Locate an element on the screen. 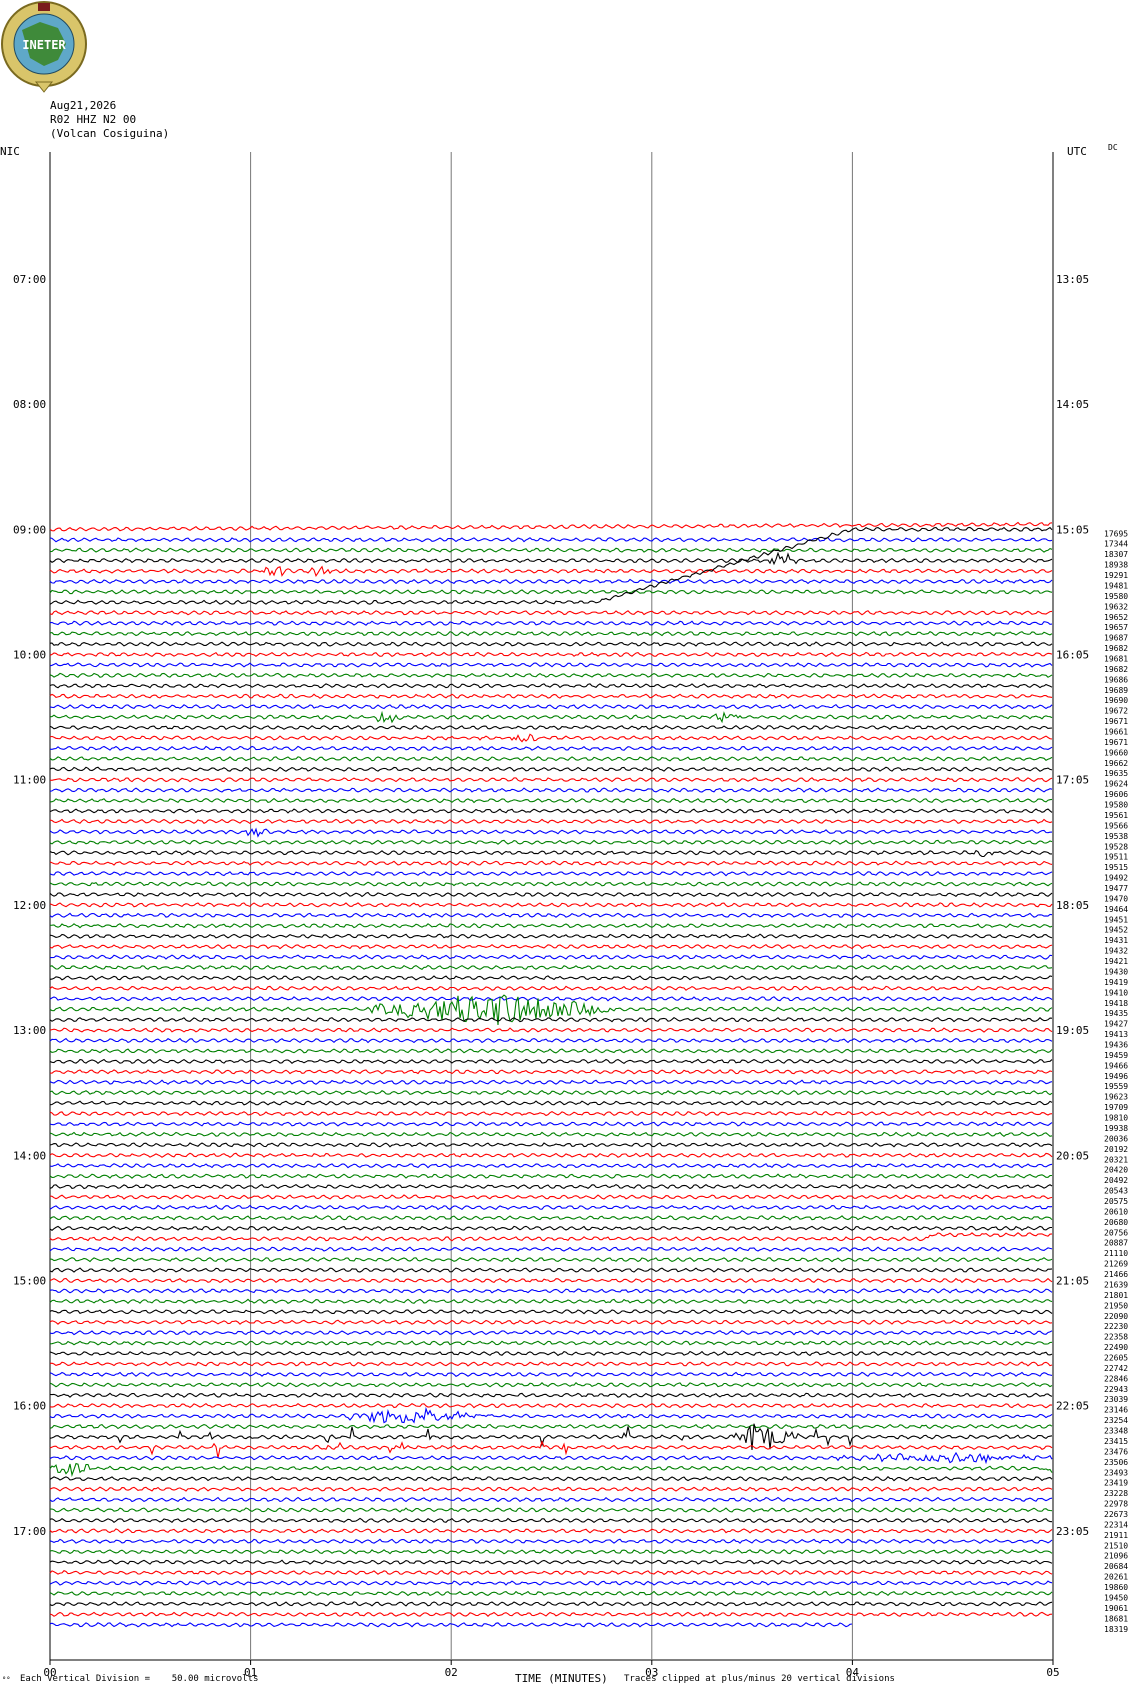 The height and width of the screenshot is (1689, 1130). trace-count-label: 19410 is located at coordinates (1116, 992).